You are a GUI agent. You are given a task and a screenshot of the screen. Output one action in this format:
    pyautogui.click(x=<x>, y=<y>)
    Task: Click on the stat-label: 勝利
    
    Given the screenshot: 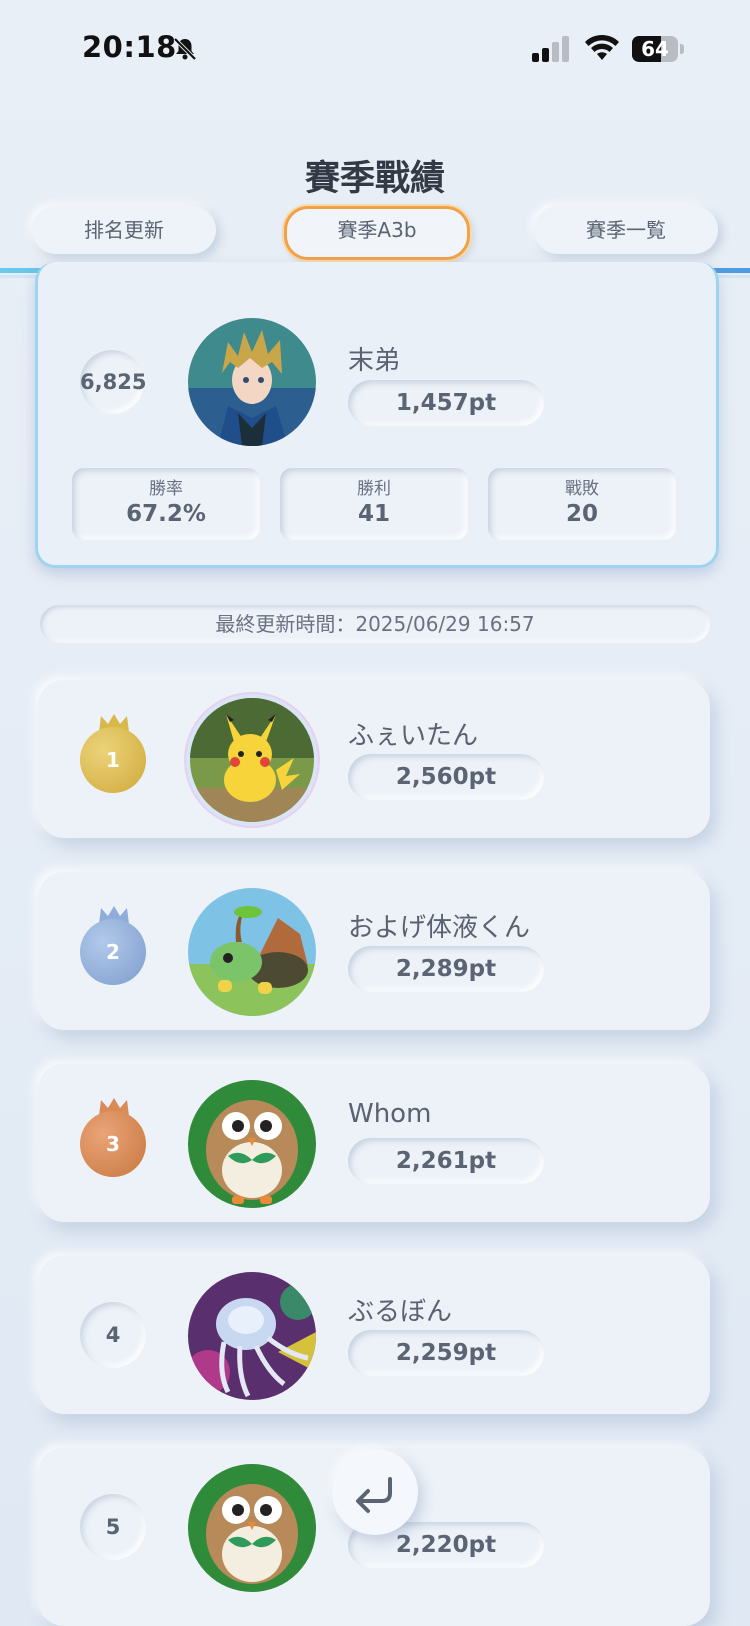 What is the action you would take?
    pyautogui.click(x=374, y=489)
    